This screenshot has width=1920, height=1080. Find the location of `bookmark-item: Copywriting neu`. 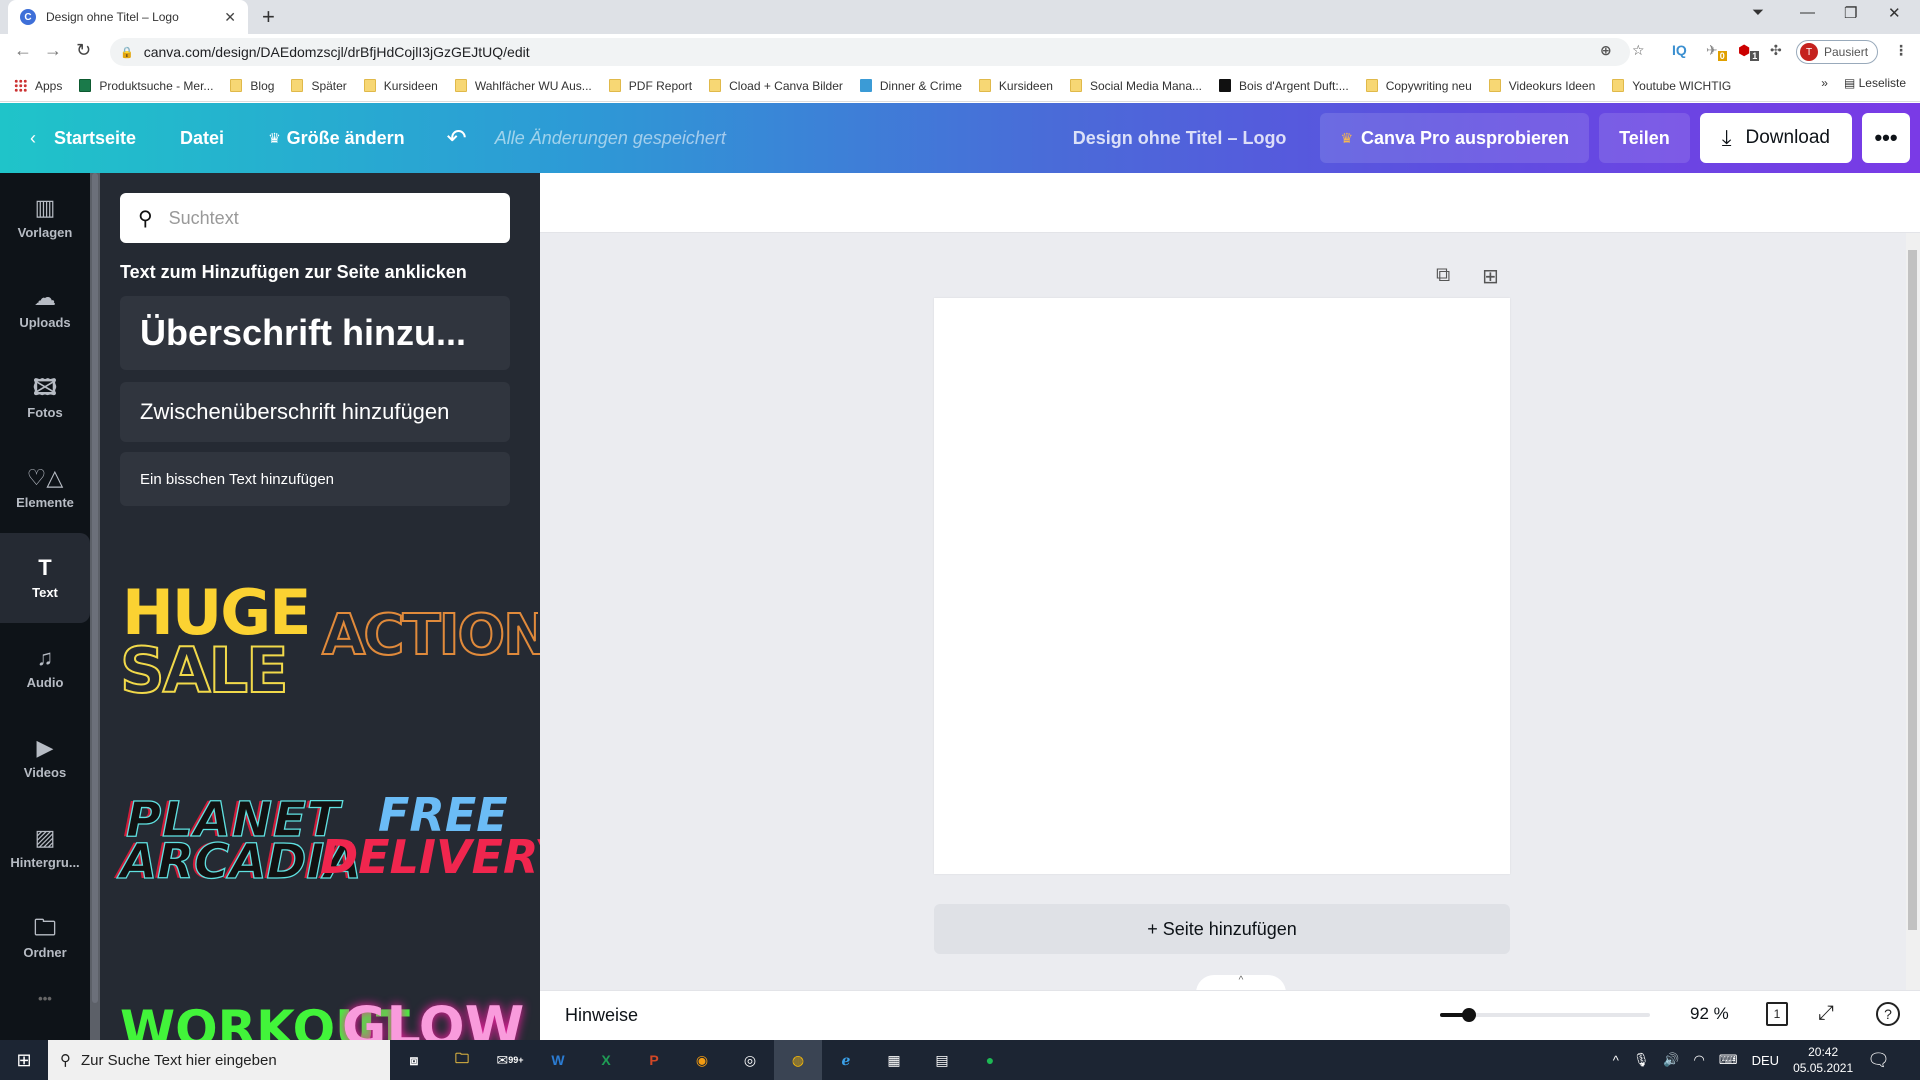

bookmark-item: Copywriting neu is located at coordinates (1418, 86).